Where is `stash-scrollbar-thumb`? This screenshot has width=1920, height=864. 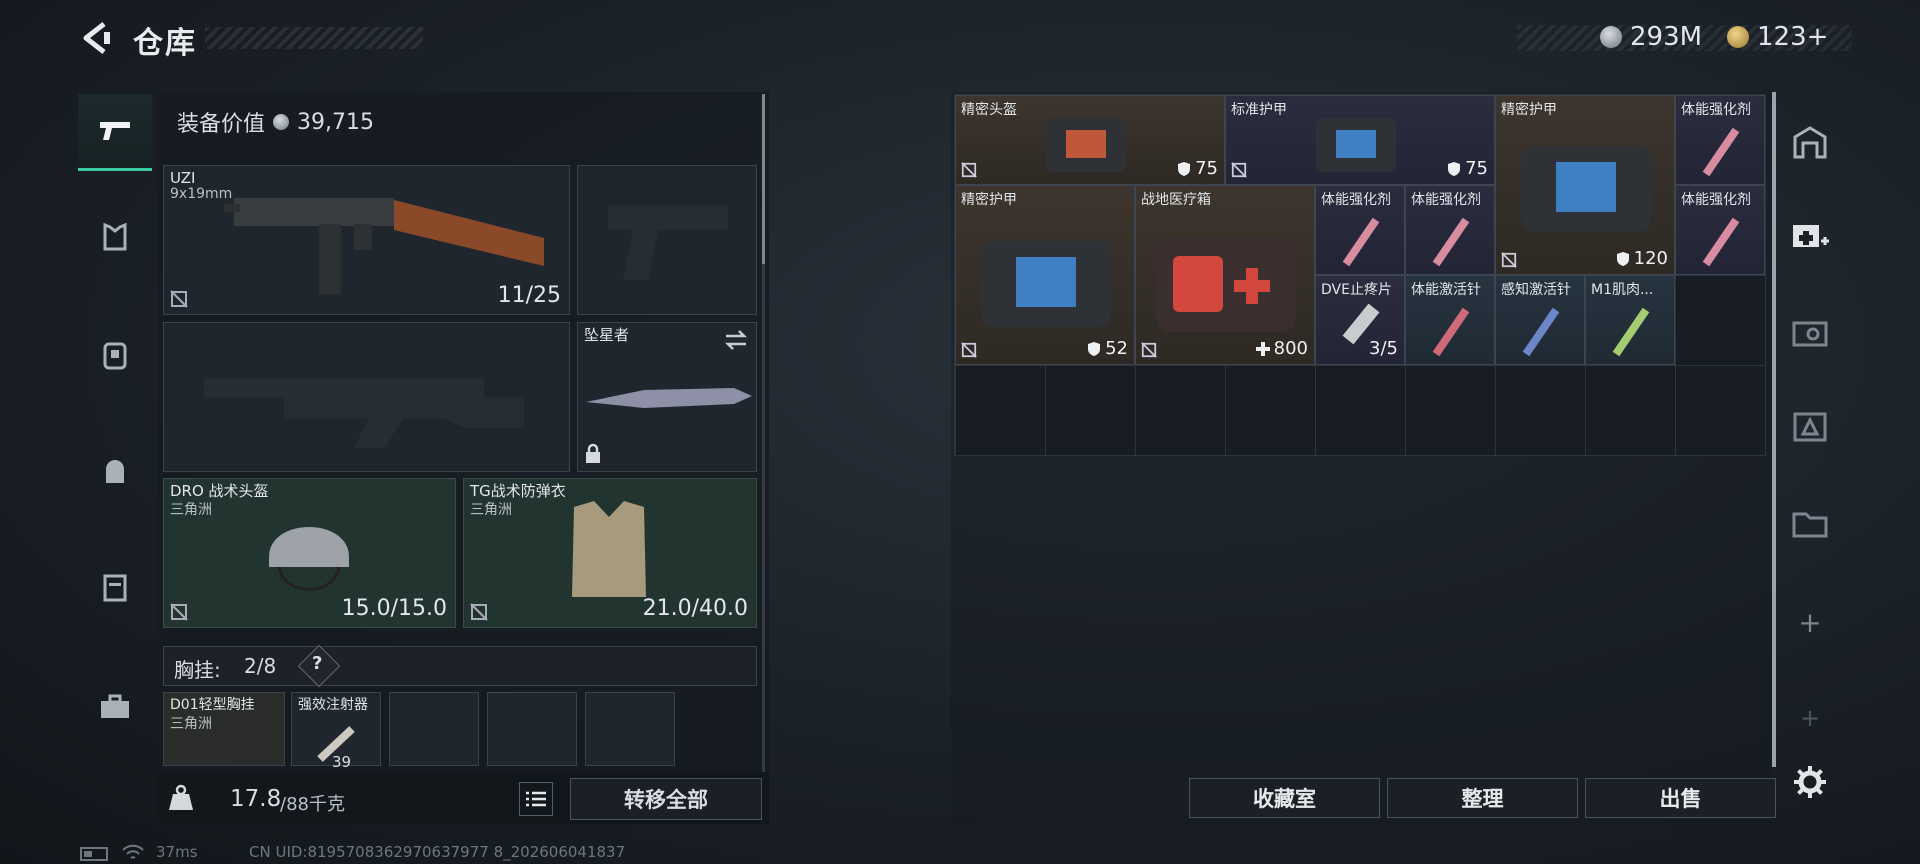 stash-scrollbar-thumb is located at coordinates (1774, 429).